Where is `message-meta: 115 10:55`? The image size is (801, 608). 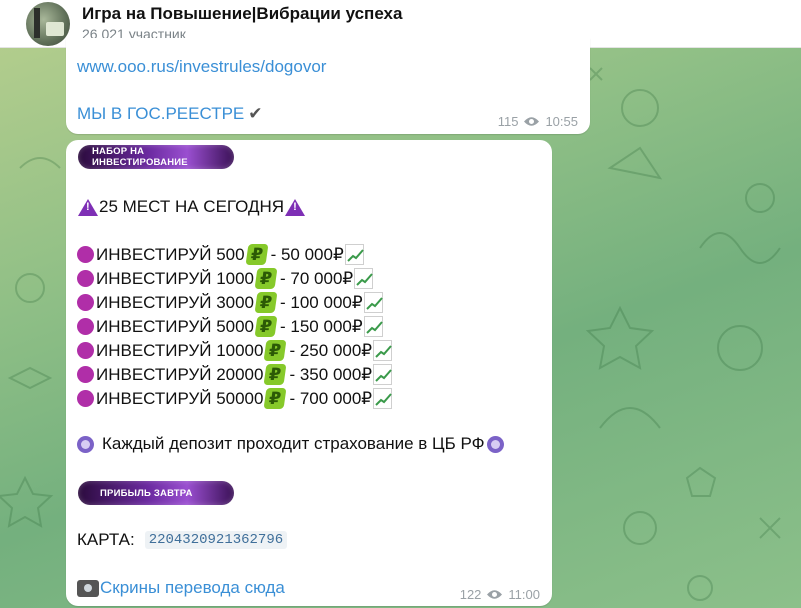 message-meta: 115 10:55 is located at coordinates (538, 121).